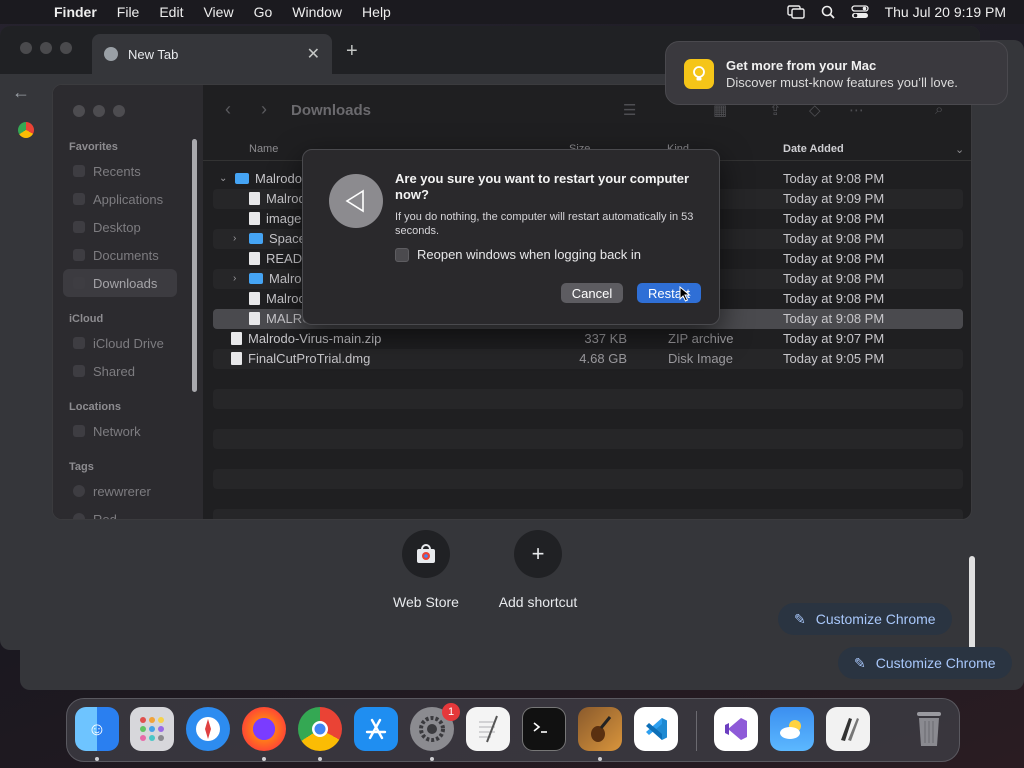  I want to click on notification-title: Get more from your Mac, so click(801, 65).